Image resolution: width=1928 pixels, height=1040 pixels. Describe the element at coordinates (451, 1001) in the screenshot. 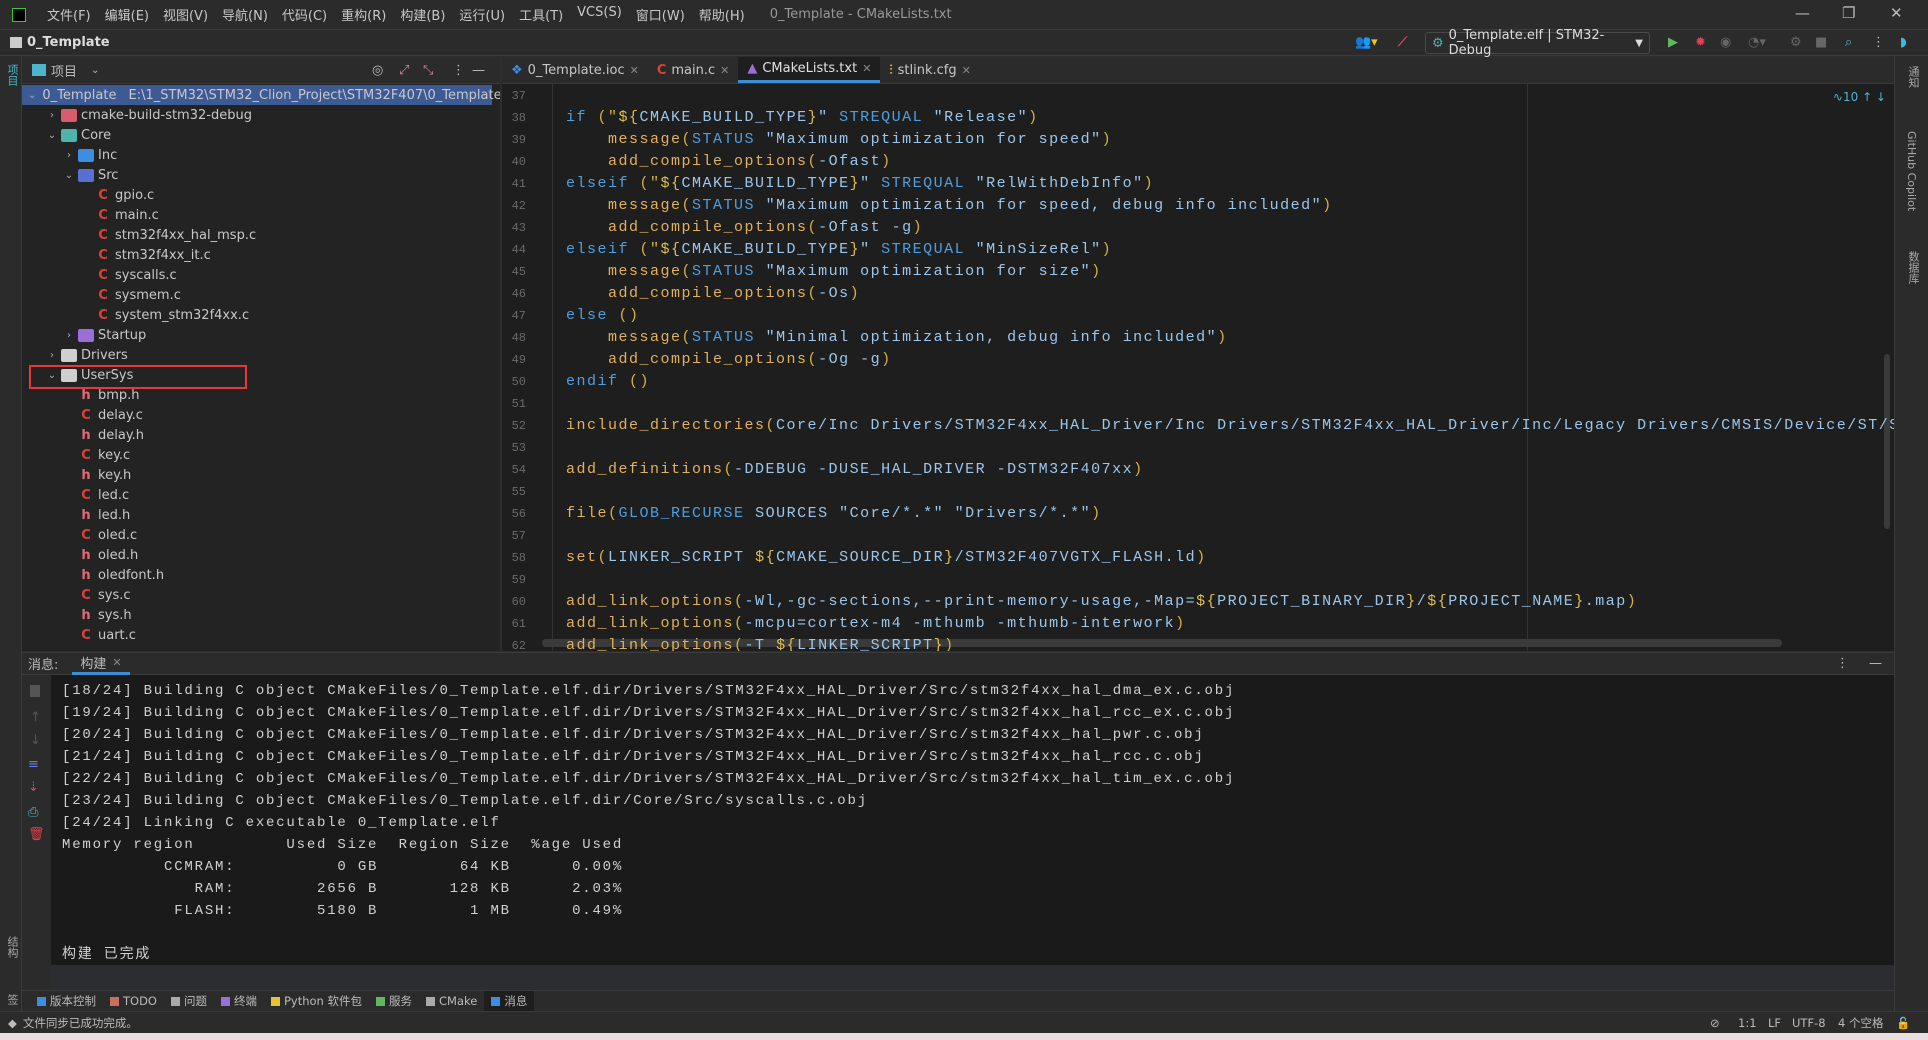

I see `tool-window-6: CMake` at that location.